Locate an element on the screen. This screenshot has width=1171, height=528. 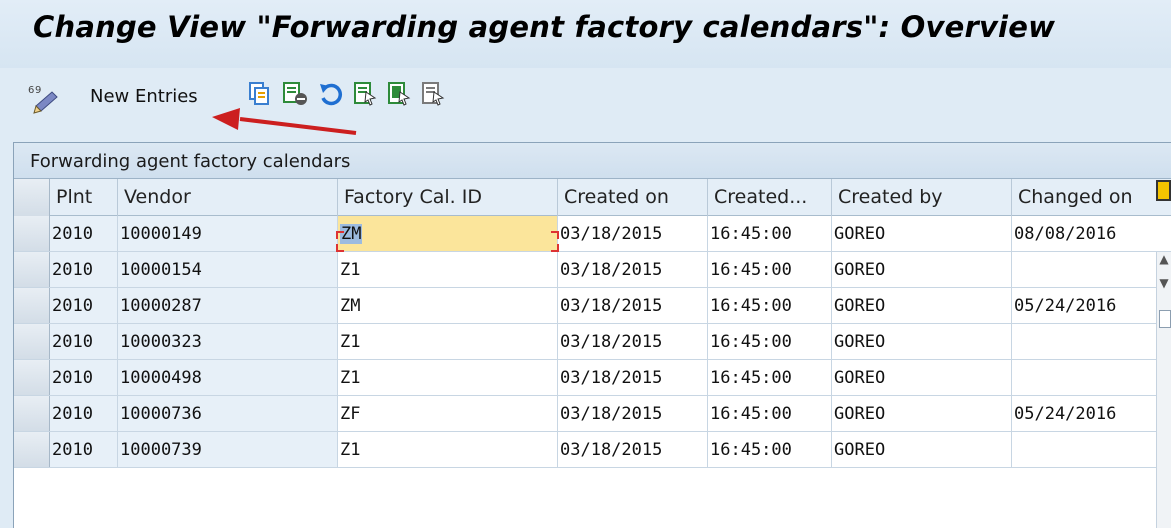
vendor-cell: 10000154 is located at coordinates (228, 269).